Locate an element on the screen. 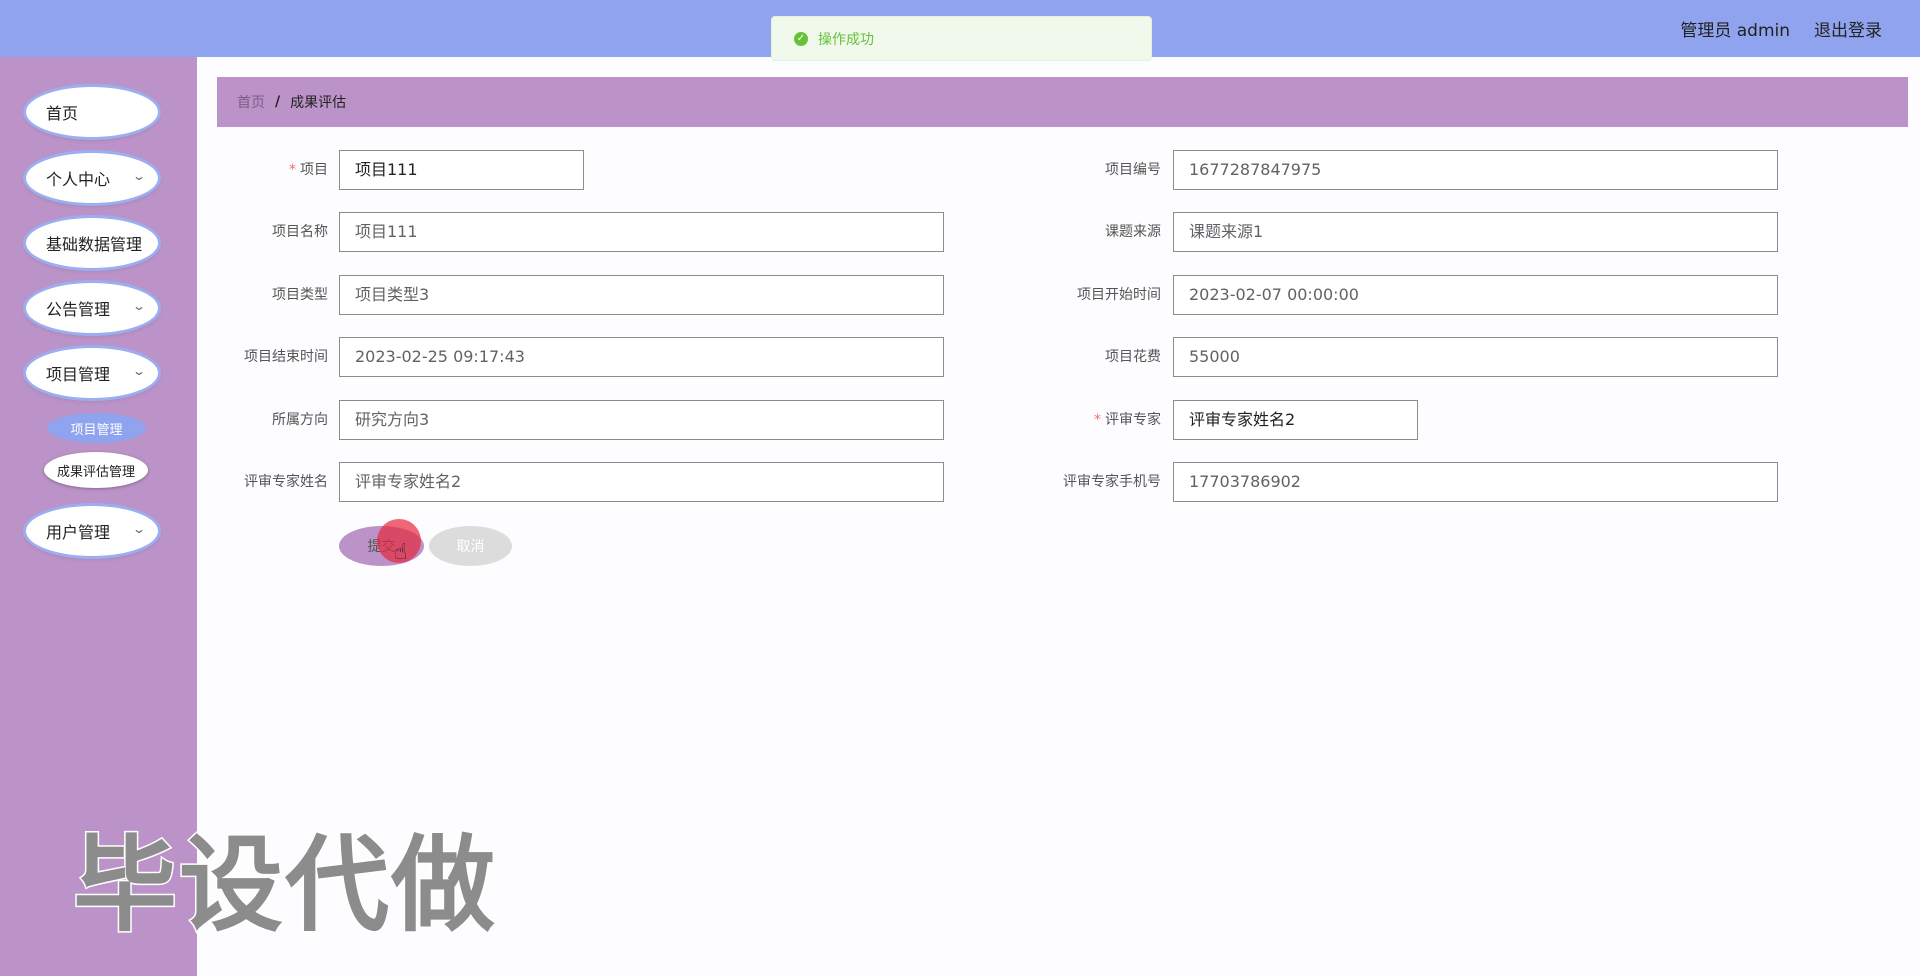  form-label-expert-name: 评审专家姓名 is located at coordinates (286, 482).